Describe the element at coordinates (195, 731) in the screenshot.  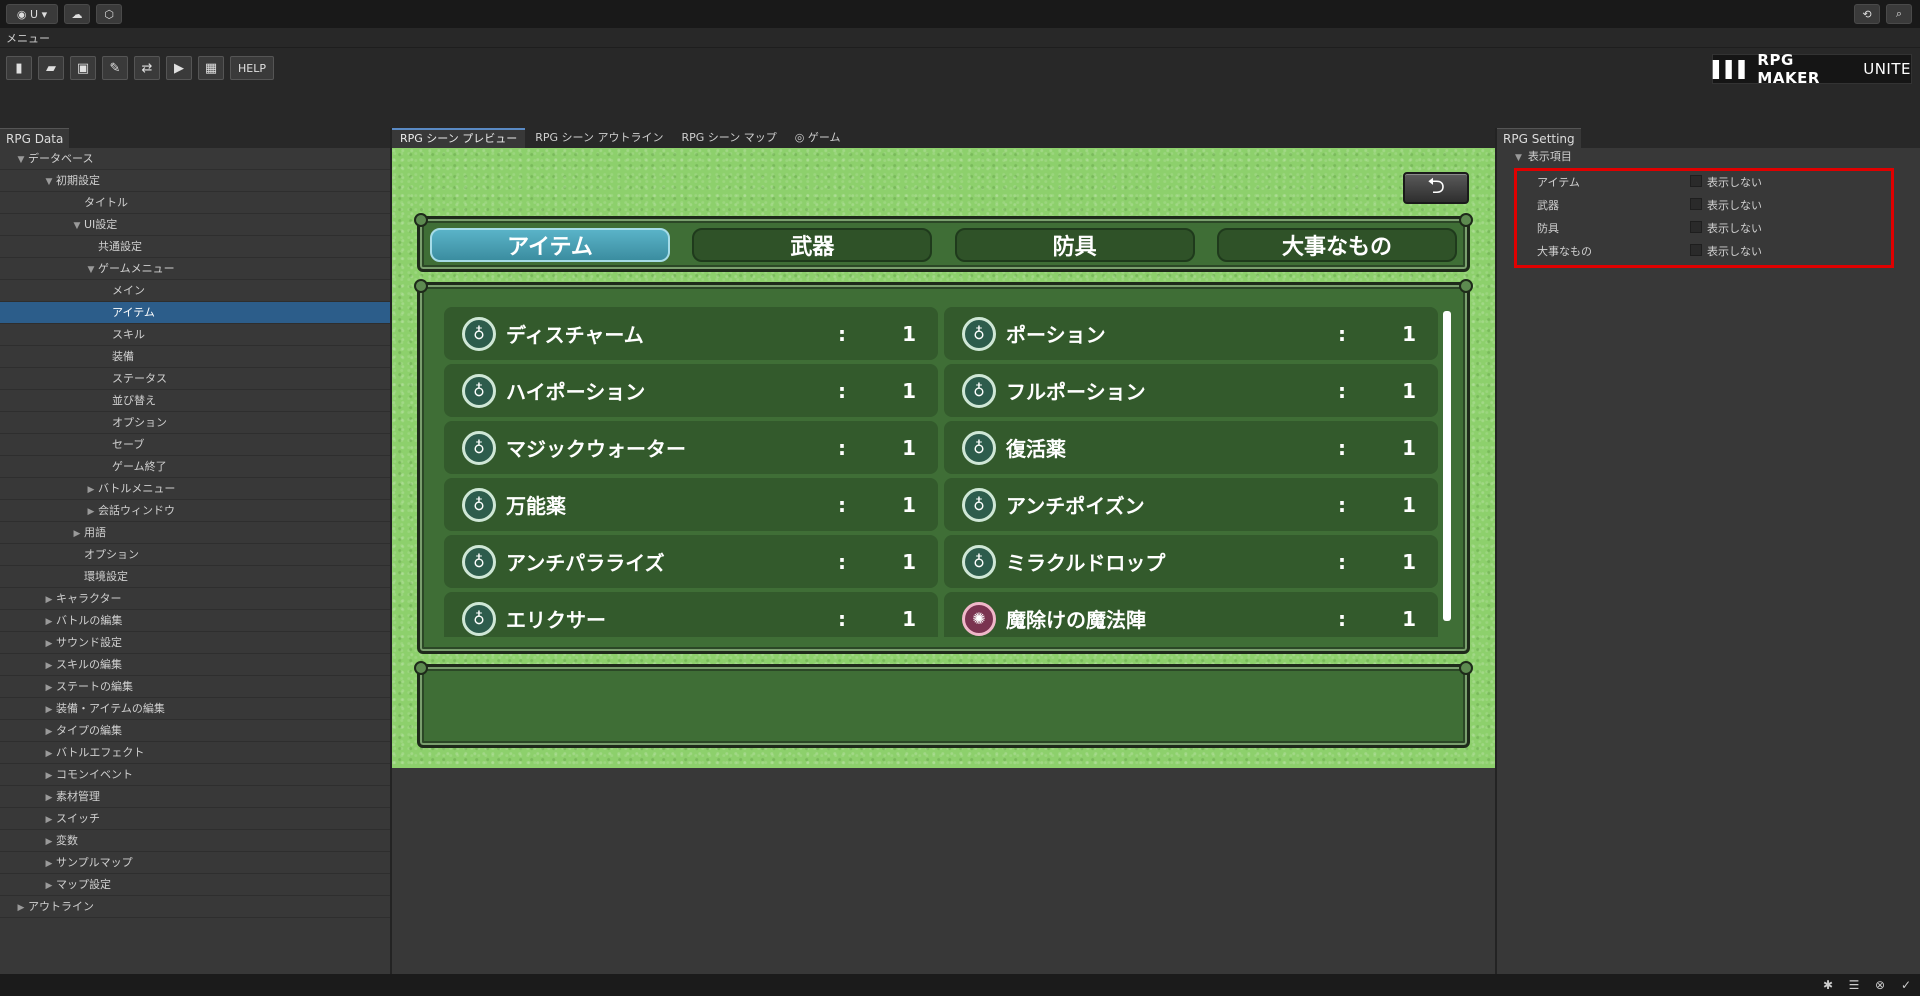
I see `tree-item: ▶ タイプの編集` at that location.